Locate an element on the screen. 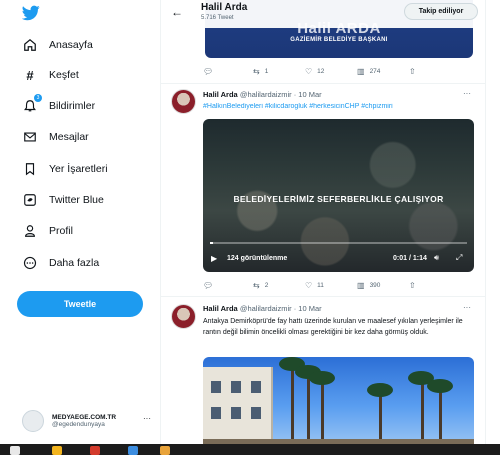  retweet-button: ⇆ 2 is located at coordinates (260, 285).